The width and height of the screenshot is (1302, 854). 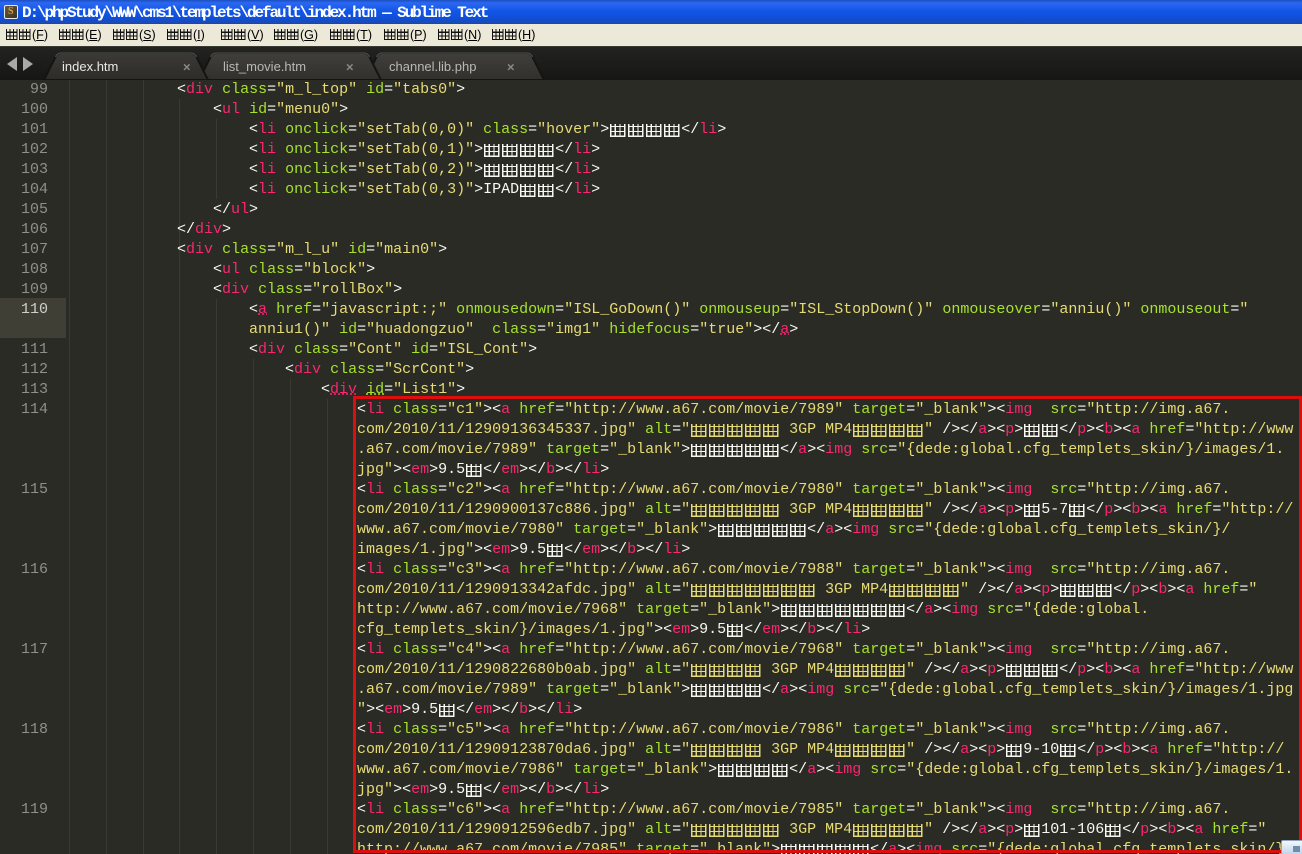 What do you see at coordinates (264, 66) in the screenshot?
I see `svg-text: list_movie.htm` at bounding box center [264, 66].